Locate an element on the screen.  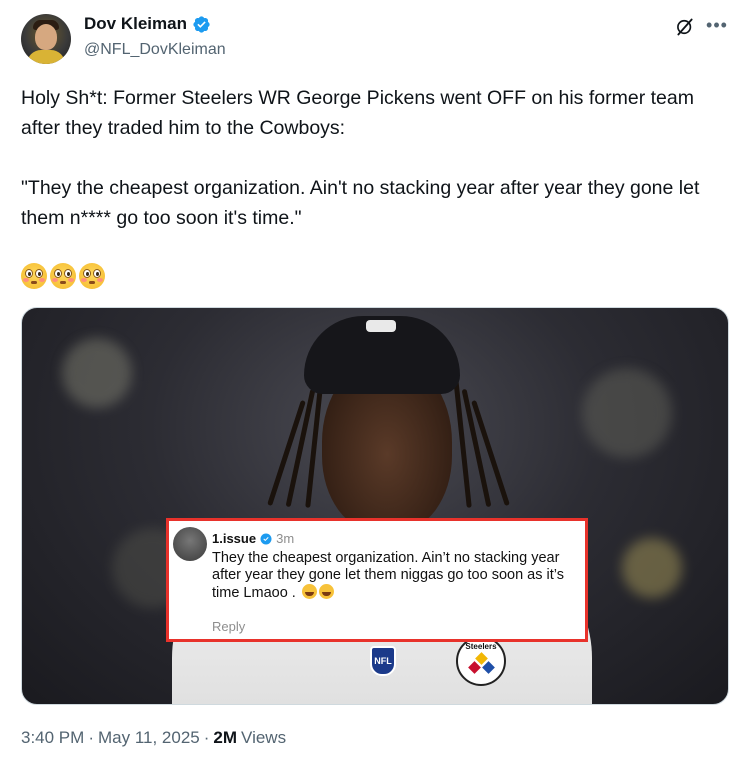
comment-user-row: 1.issue 3m is located at coordinates (253, 538).